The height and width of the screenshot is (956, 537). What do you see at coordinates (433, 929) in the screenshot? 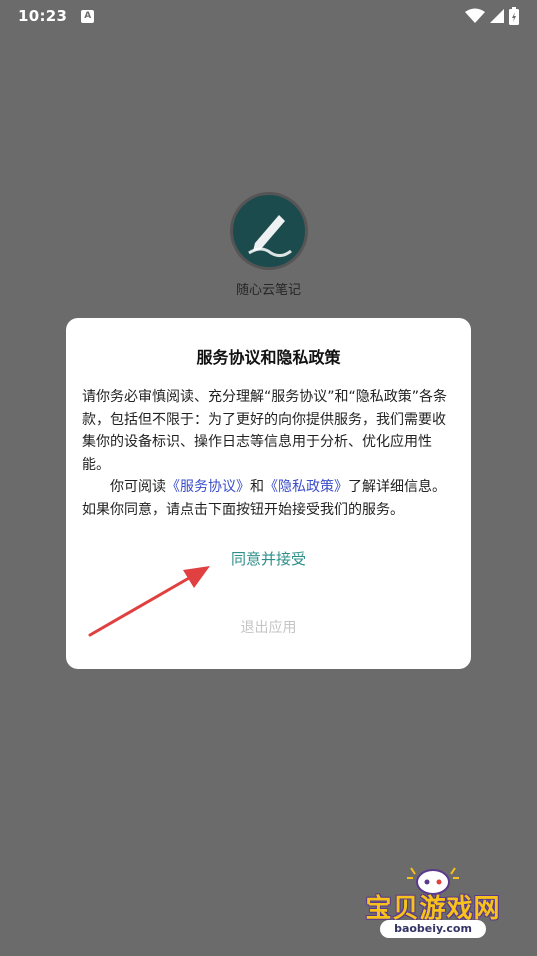
I see `watermark-url: baobeiy.com` at bounding box center [433, 929].